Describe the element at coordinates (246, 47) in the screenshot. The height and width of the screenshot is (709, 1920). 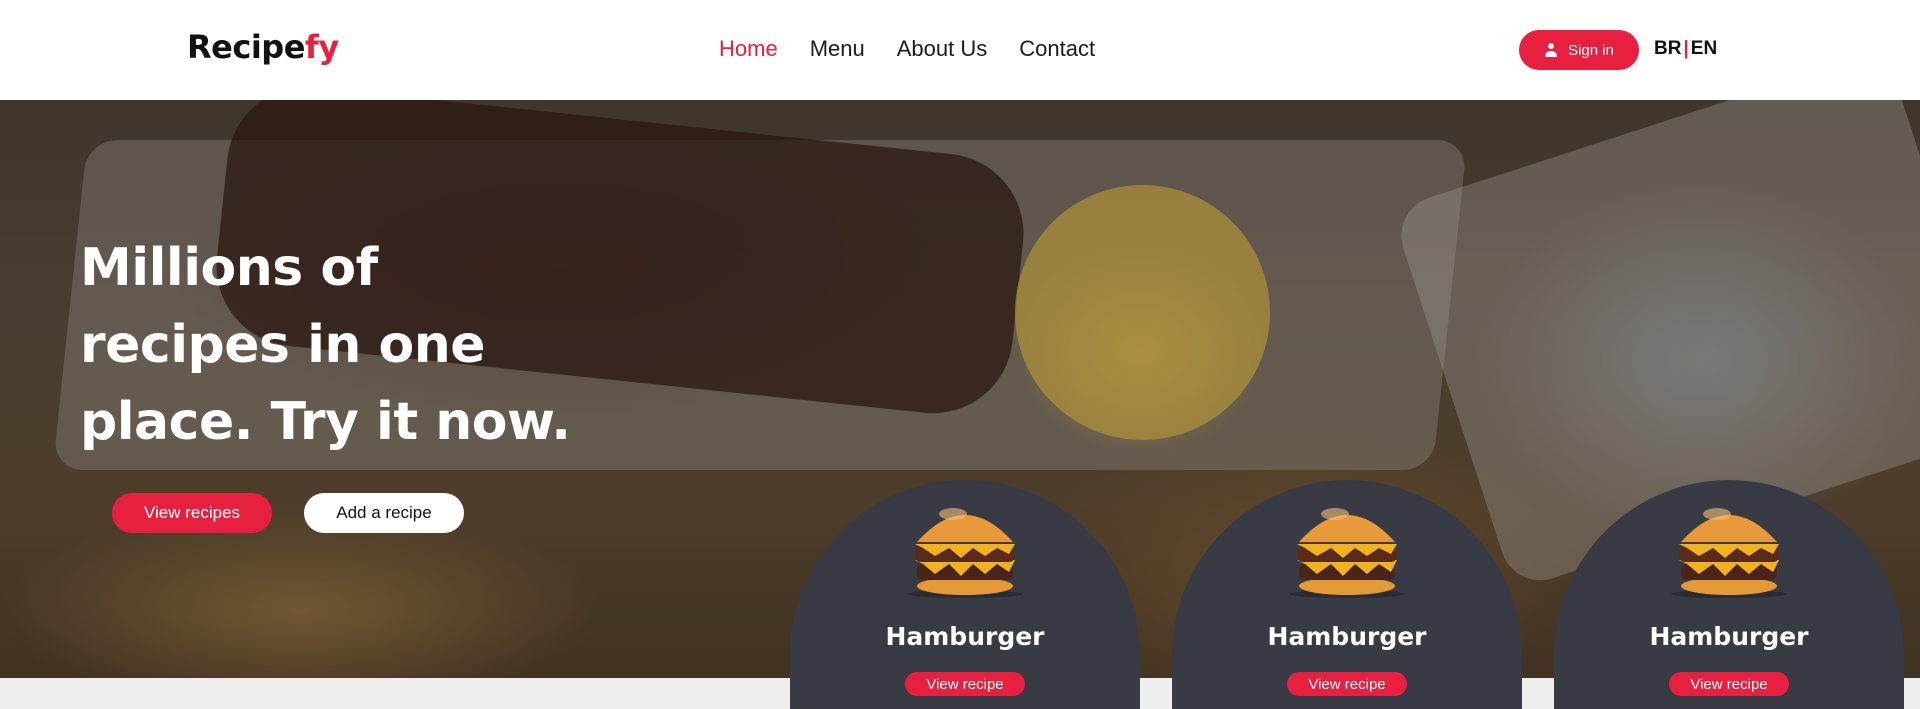
I see `logo-text-main: Recipe` at that location.